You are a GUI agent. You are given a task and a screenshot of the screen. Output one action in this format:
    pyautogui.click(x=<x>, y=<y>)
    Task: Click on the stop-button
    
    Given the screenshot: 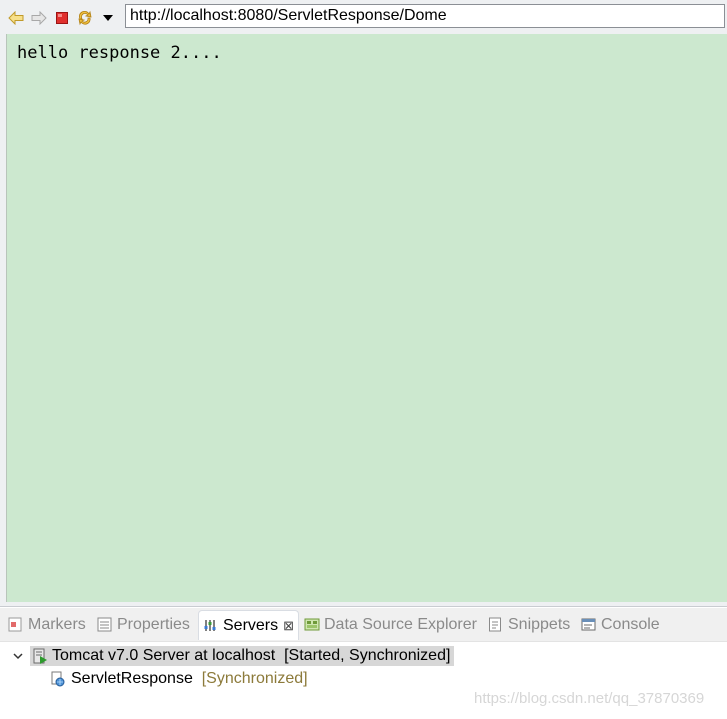 What is the action you would take?
    pyautogui.click(x=62, y=18)
    